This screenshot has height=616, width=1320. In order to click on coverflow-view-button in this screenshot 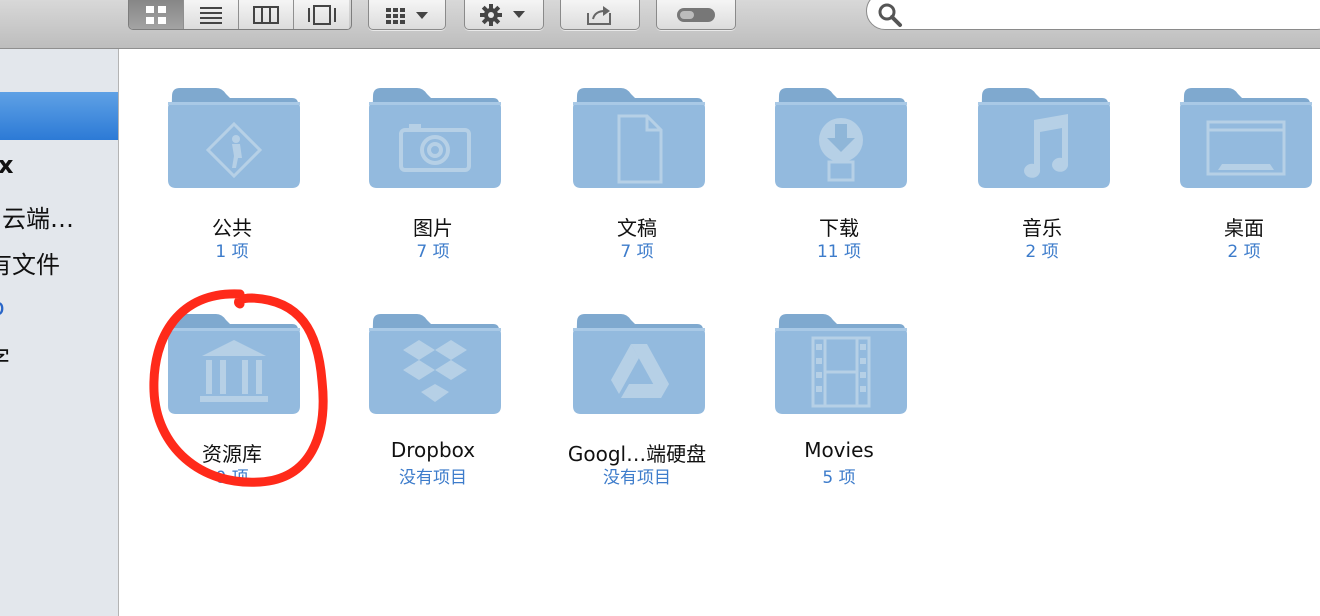, I will do `click(321, 14)`.